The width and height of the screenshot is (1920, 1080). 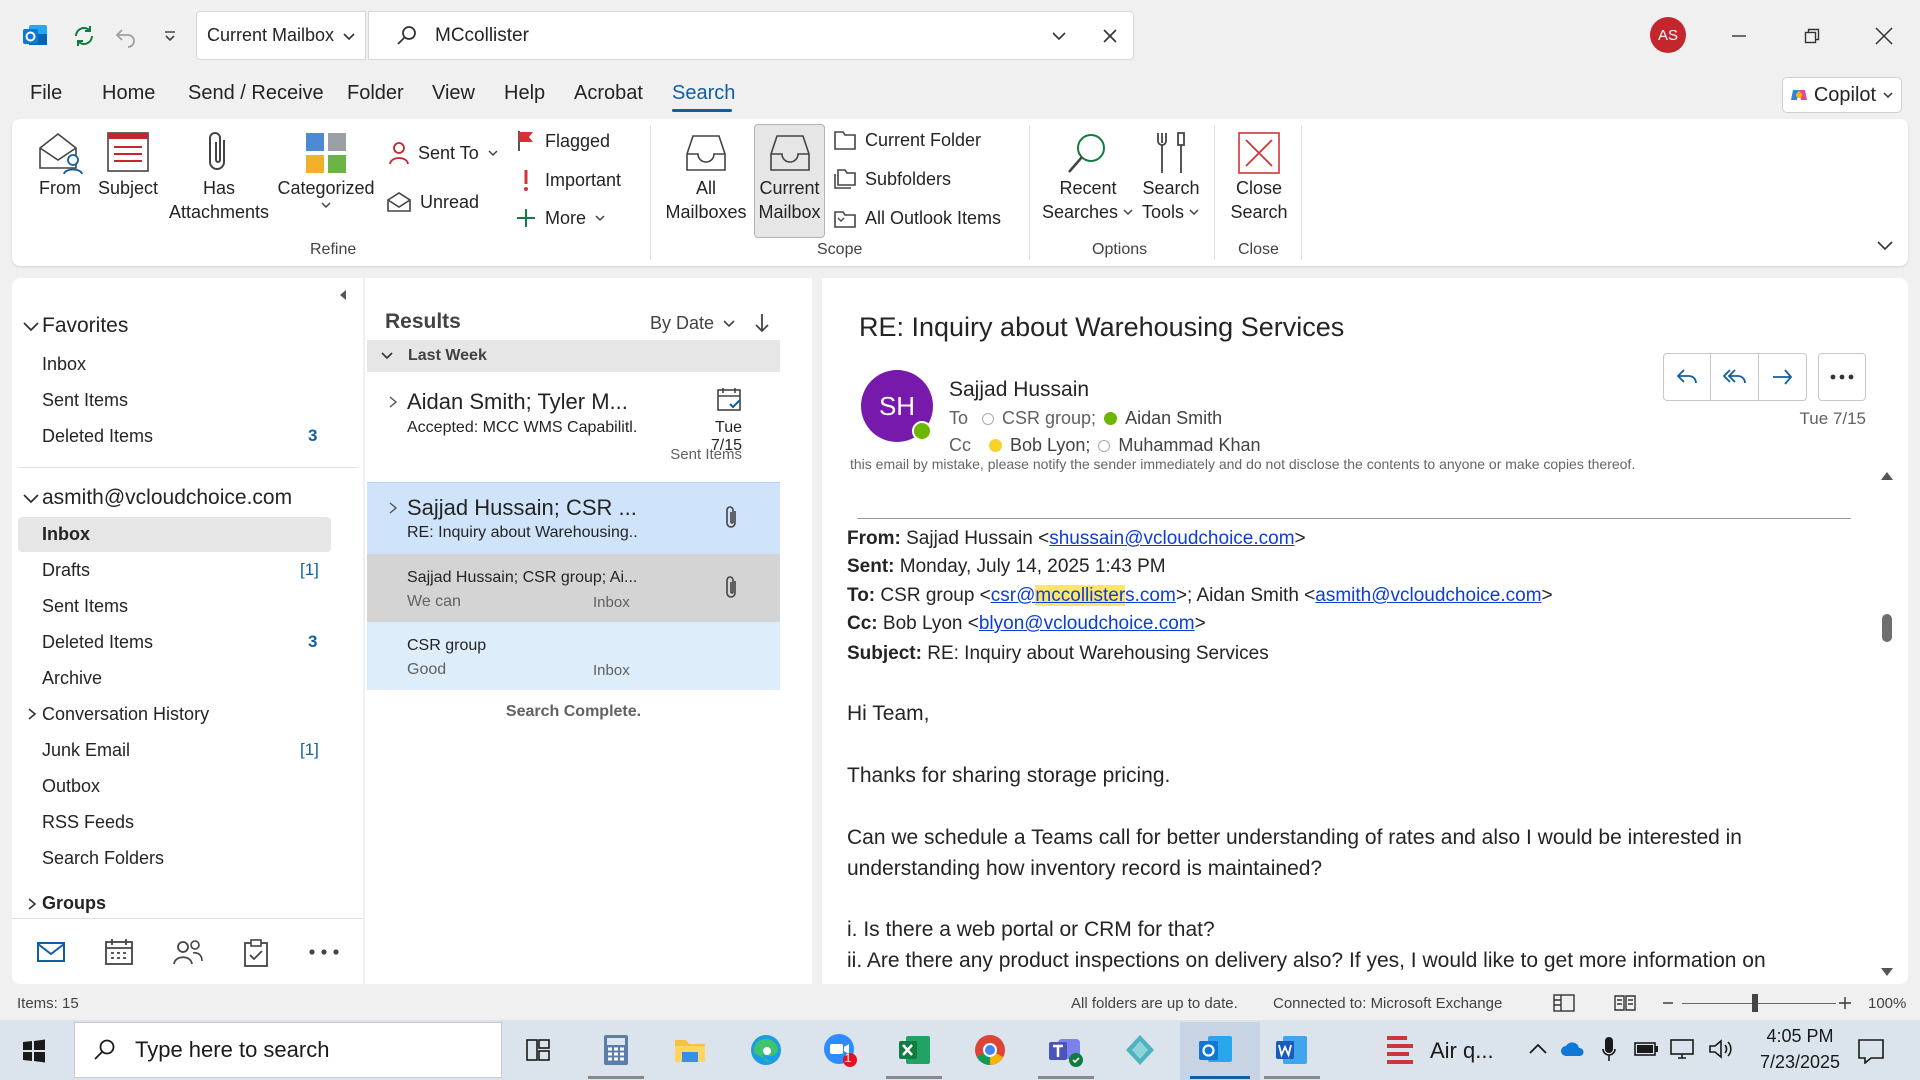 I want to click on to-recipient-2: Aidan Smith, so click(x=1173, y=418).